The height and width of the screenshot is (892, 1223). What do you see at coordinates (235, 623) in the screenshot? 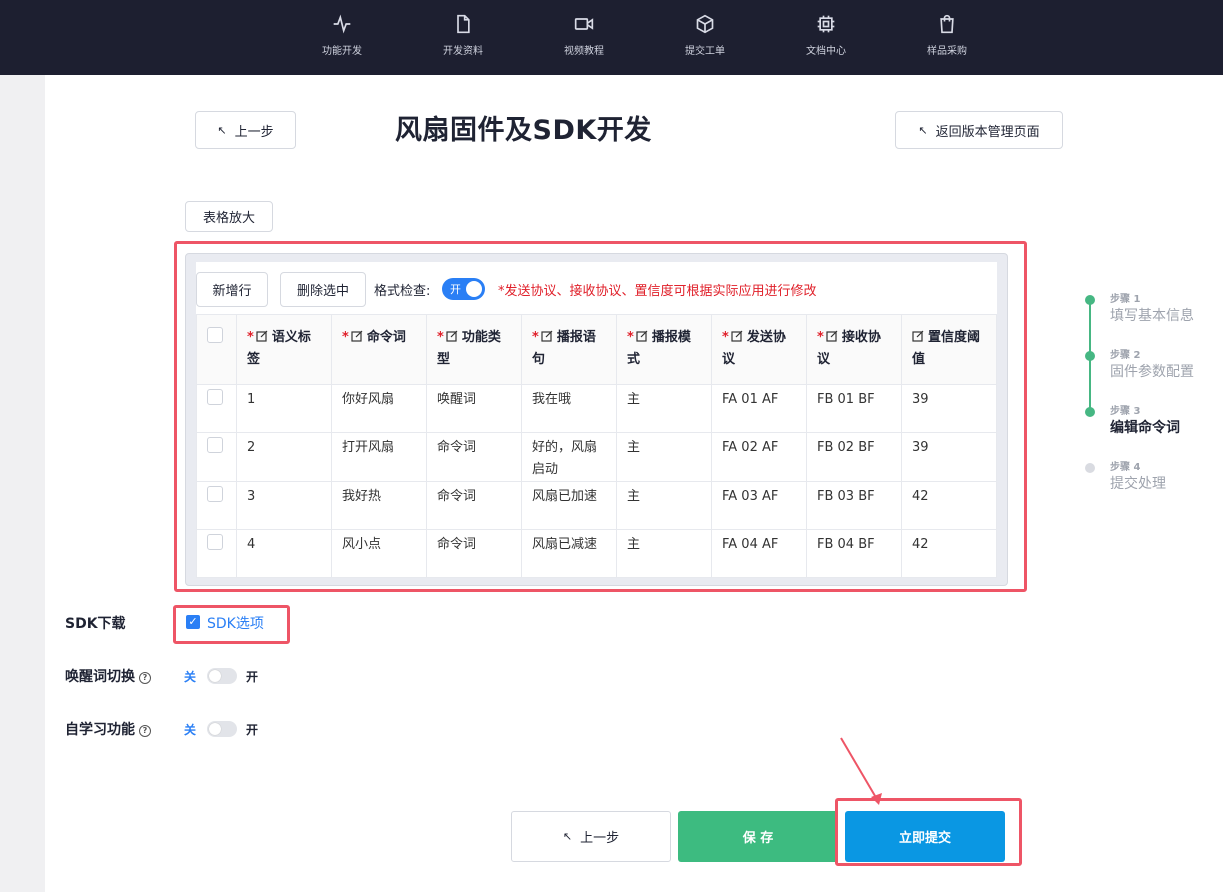
I see `sdk-option-label: SDK选项` at bounding box center [235, 623].